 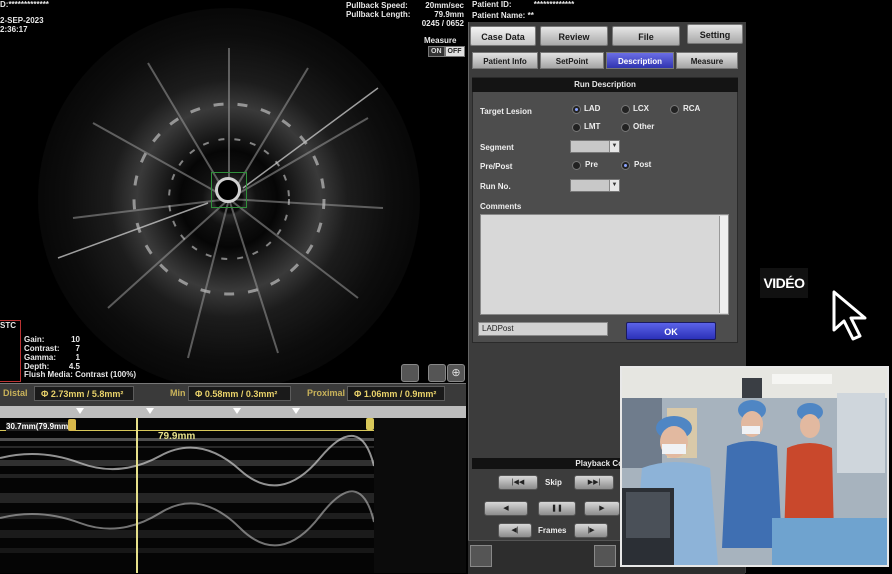 I want to click on snapshot-button, so click(x=410, y=373).